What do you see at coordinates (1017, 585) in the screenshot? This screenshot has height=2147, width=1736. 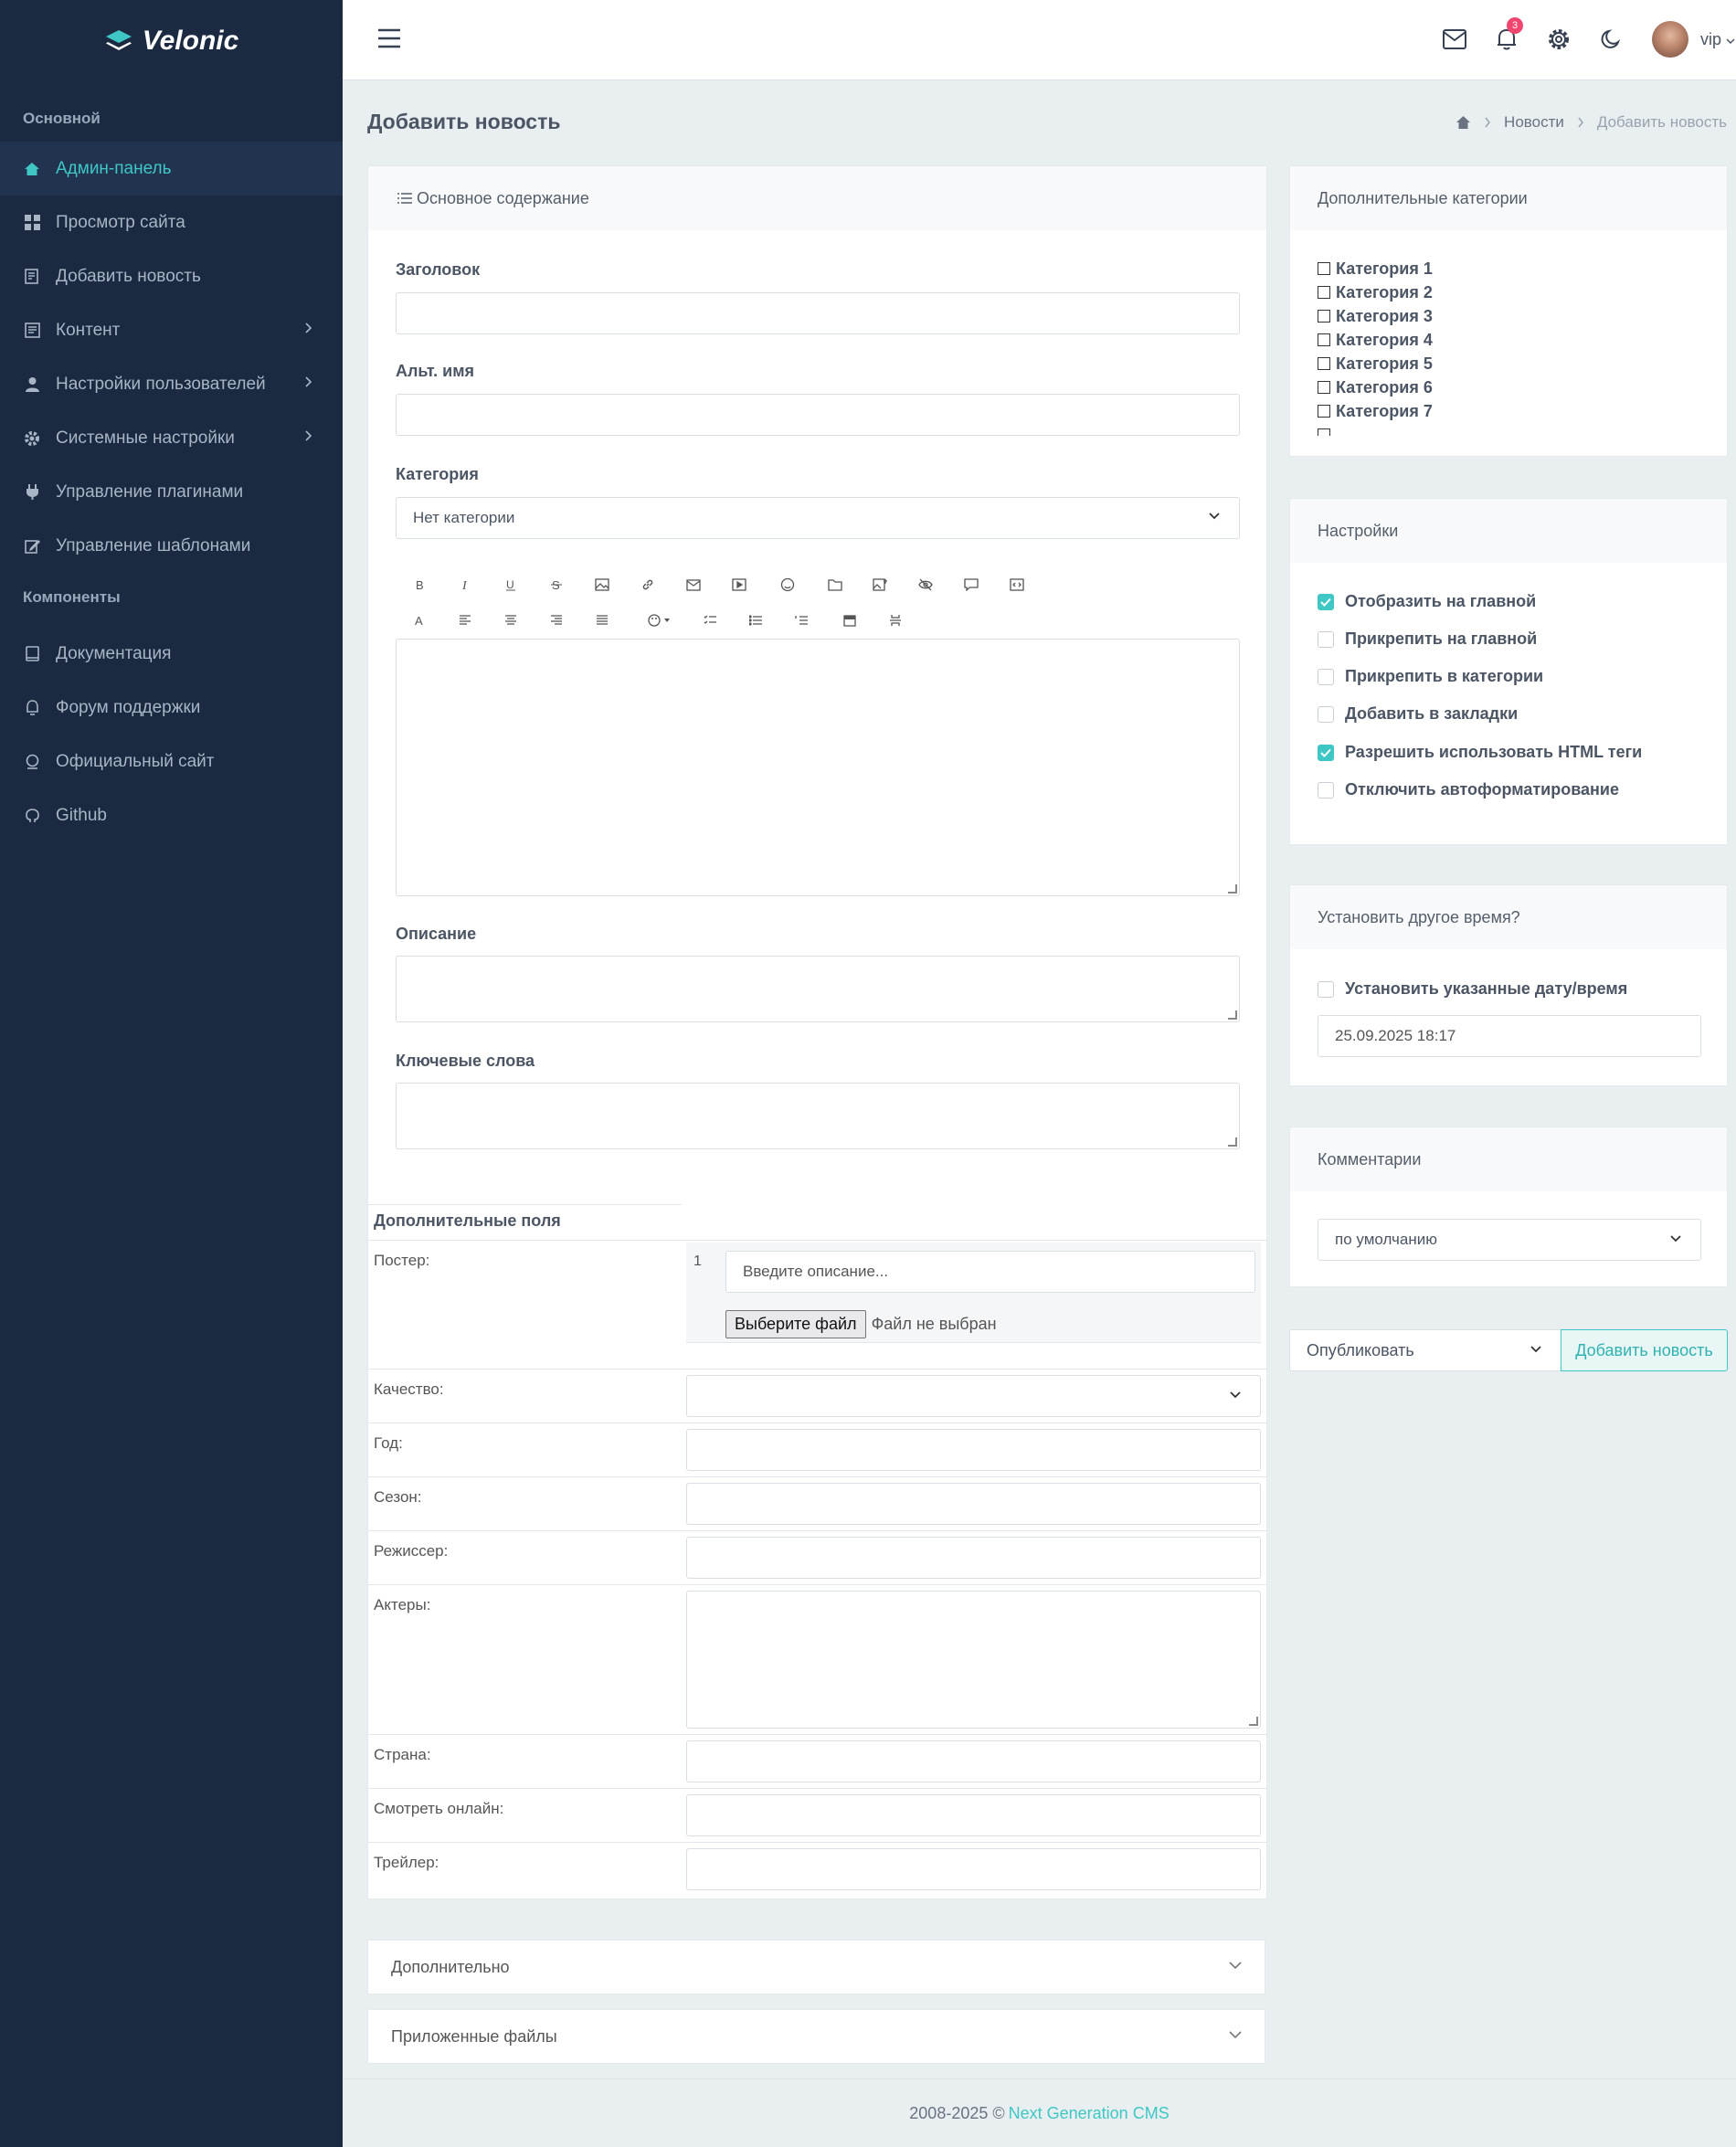 I see `code-icon` at bounding box center [1017, 585].